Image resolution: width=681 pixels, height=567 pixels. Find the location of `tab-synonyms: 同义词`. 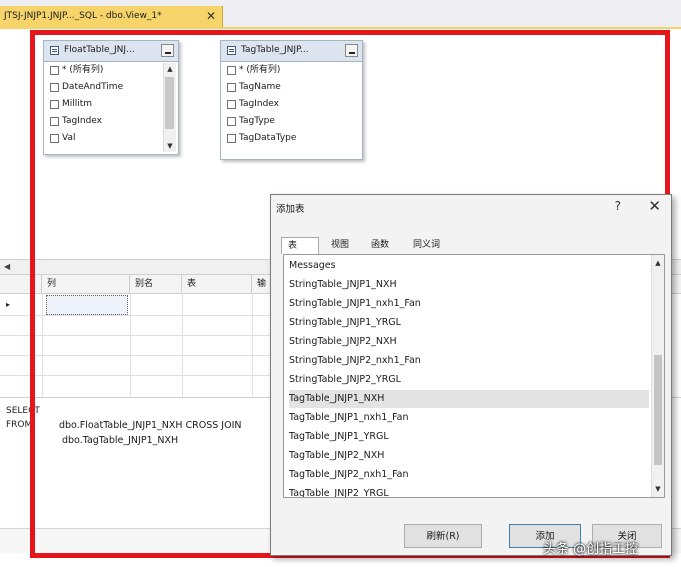

tab-synonyms: 同义词 is located at coordinates (426, 245).